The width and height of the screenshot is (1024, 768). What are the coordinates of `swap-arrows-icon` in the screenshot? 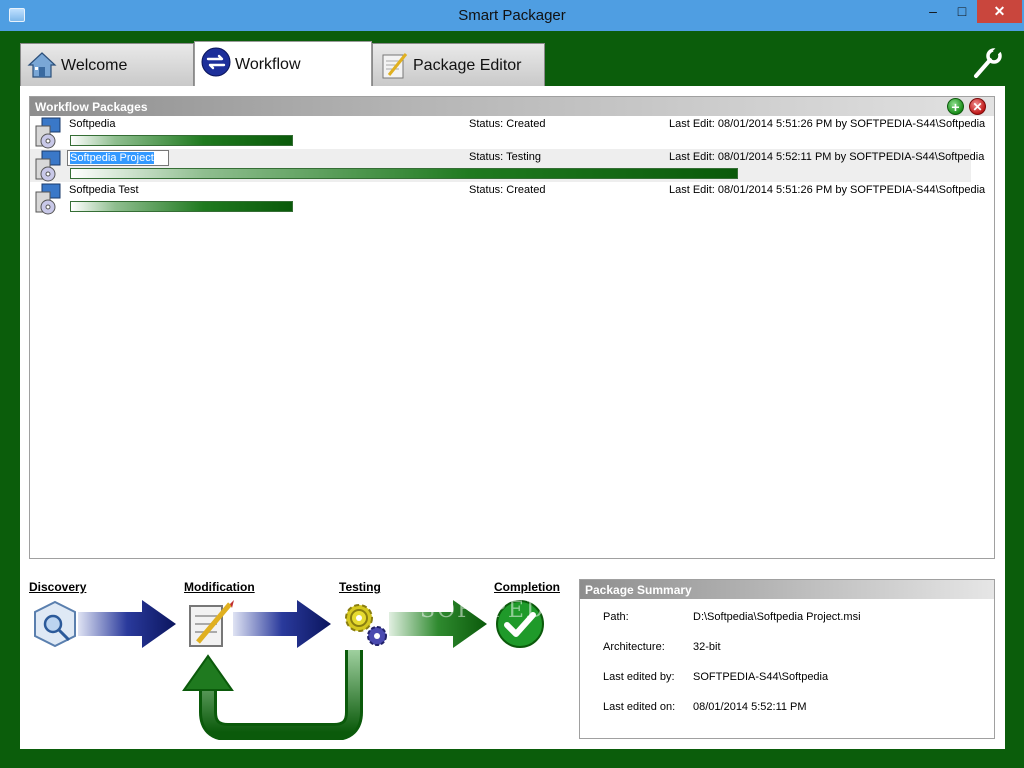 It's located at (216, 62).